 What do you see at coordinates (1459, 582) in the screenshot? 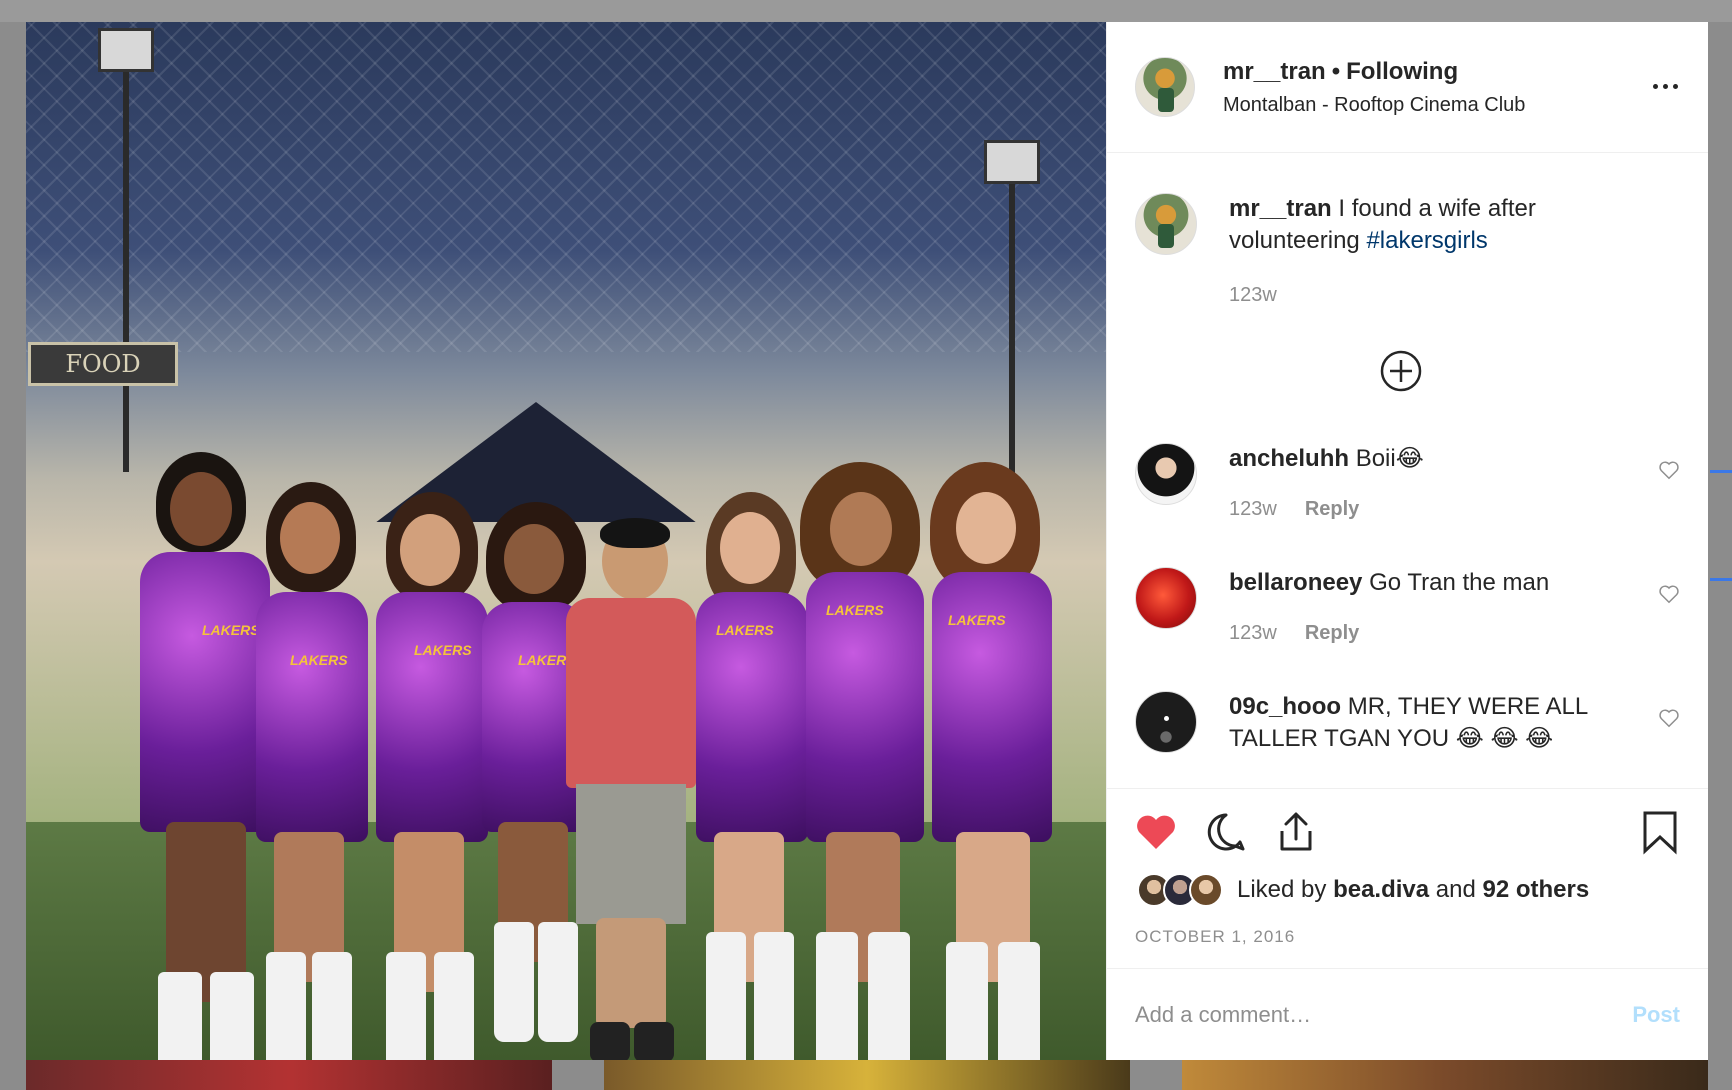
I see `comment-text: Go Tran the man` at bounding box center [1459, 582].